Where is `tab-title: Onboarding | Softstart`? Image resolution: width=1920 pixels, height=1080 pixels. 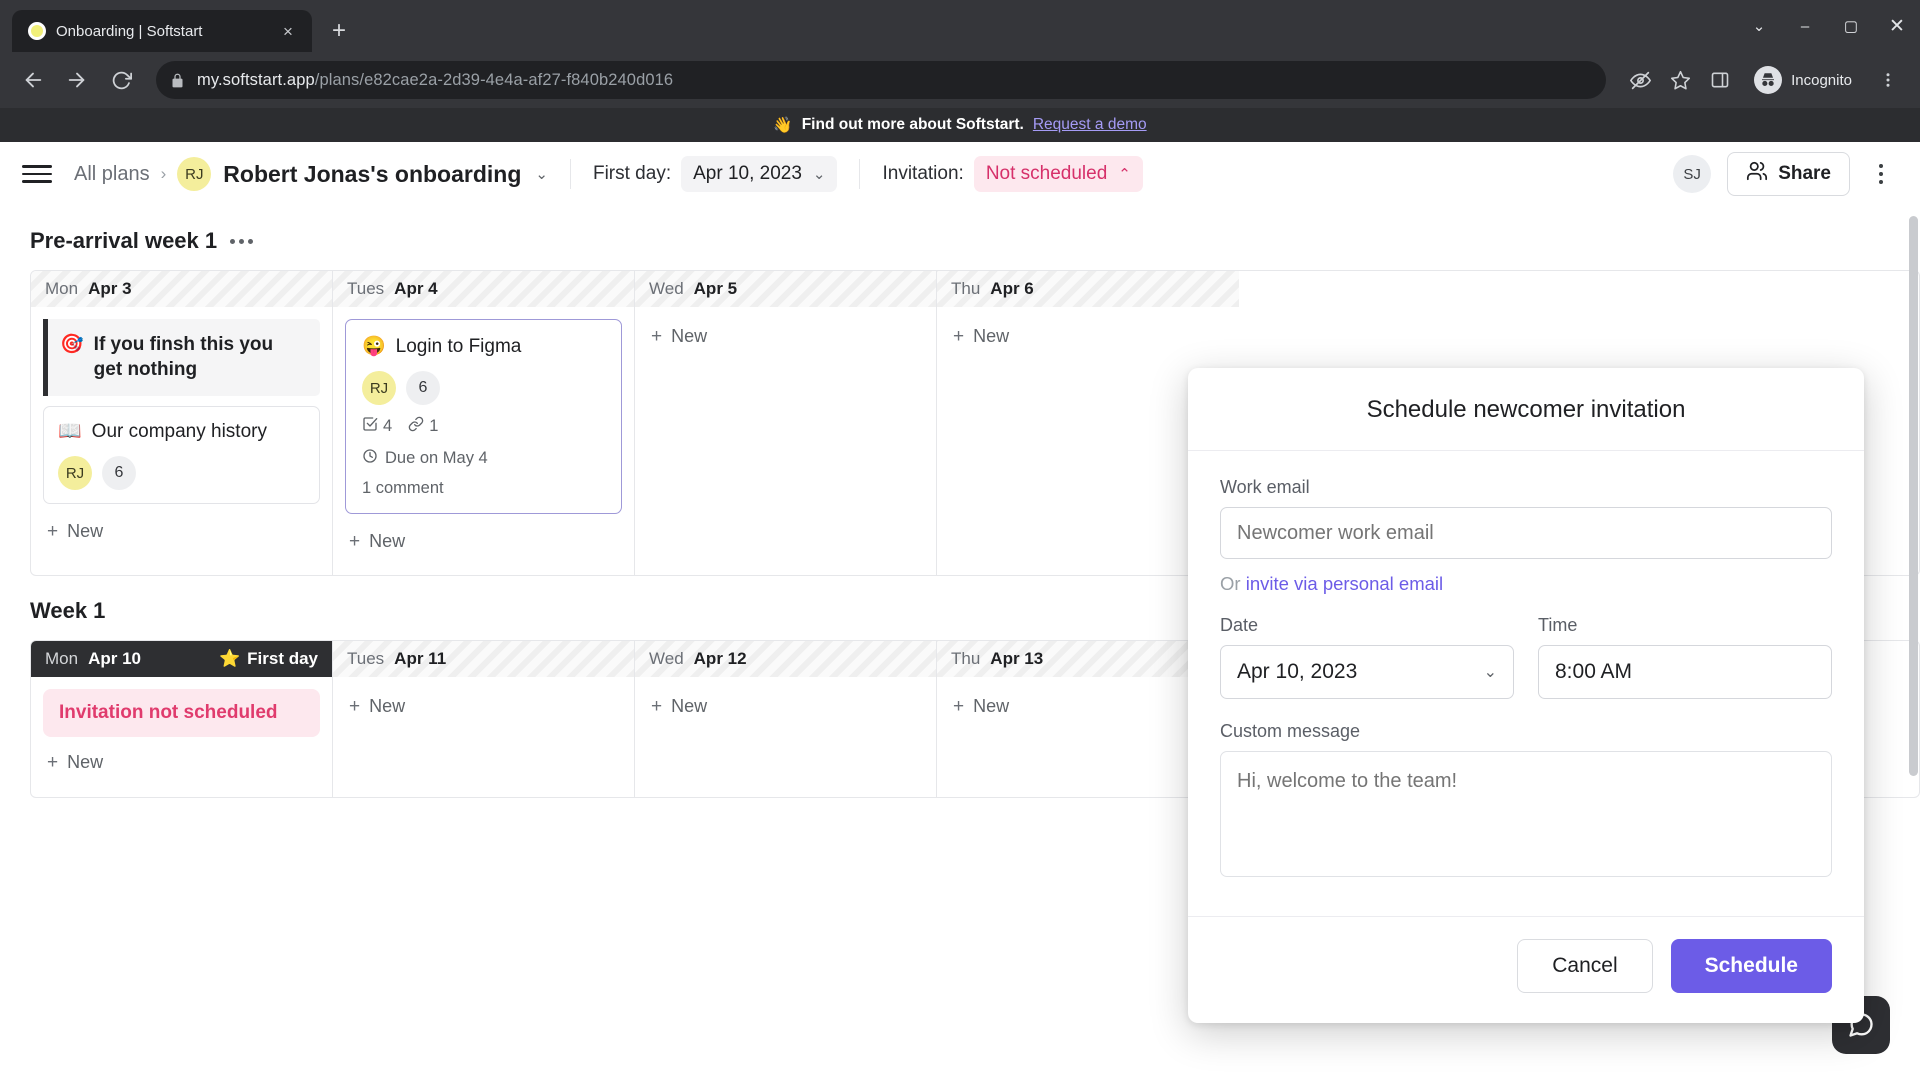 tab-title: Onboarding | Softstart is located at coordinates (129, 31).